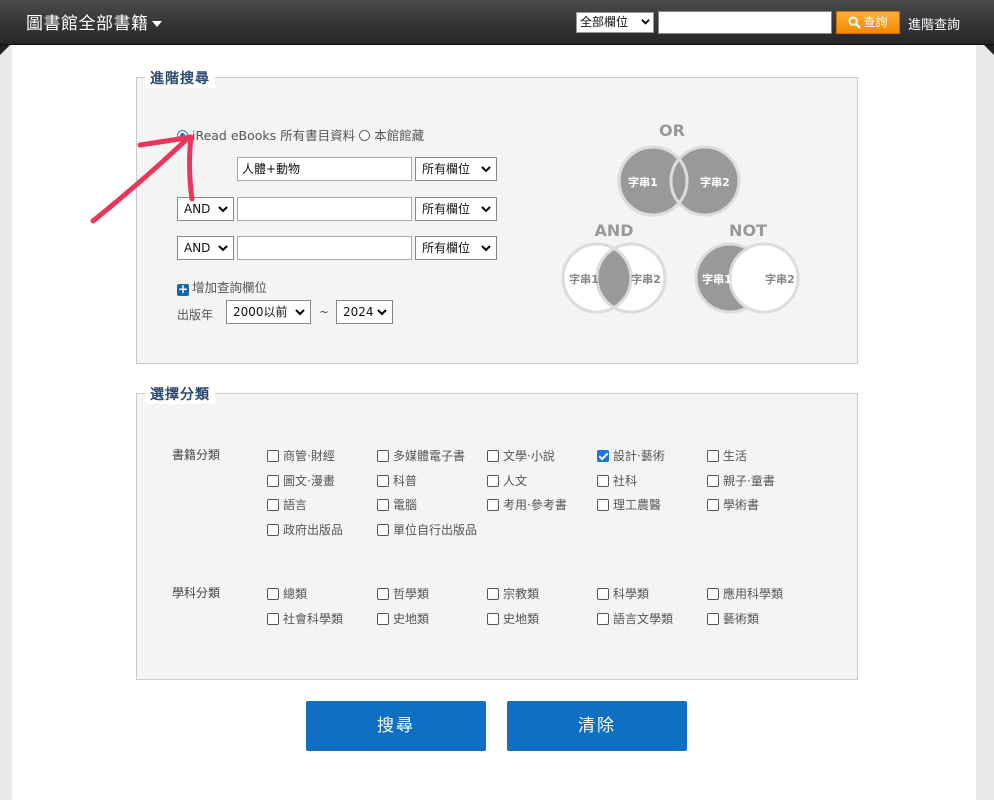 The image size is (994, 800). What do you see at coordinates (625, 480) in the screenshot?
I see `category-label: 社科` at bounding box center [625, 480].